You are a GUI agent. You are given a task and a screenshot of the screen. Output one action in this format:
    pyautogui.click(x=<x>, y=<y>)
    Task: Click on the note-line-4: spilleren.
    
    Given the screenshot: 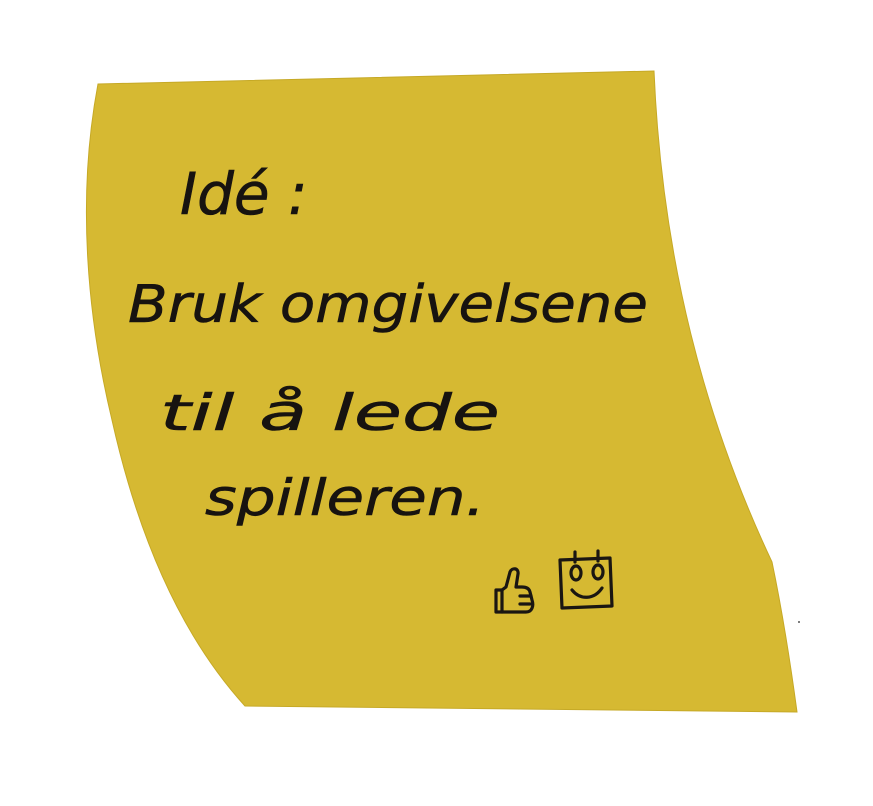 What is the action you would take?
    pyautogui.click(x=345, y=498)
    